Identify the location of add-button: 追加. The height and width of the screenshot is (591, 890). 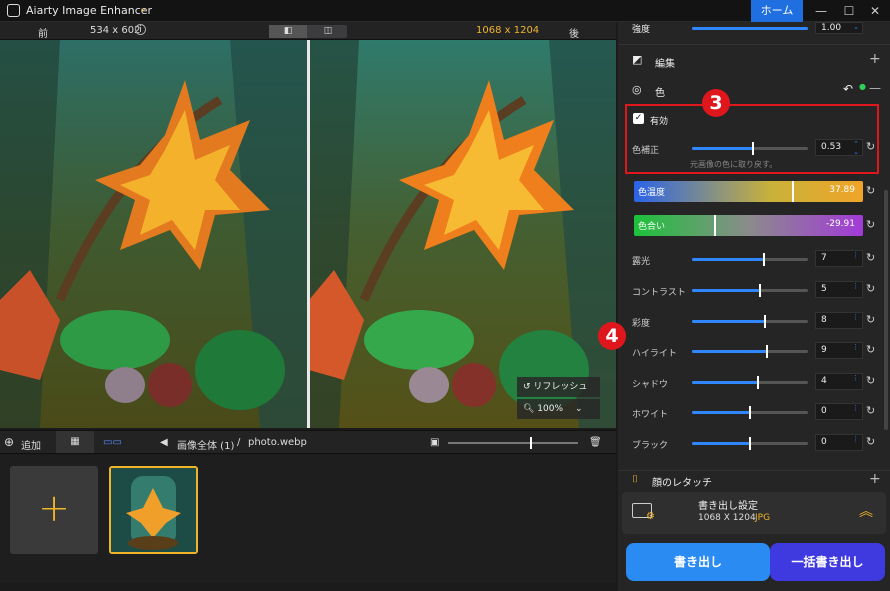
(31, 444).